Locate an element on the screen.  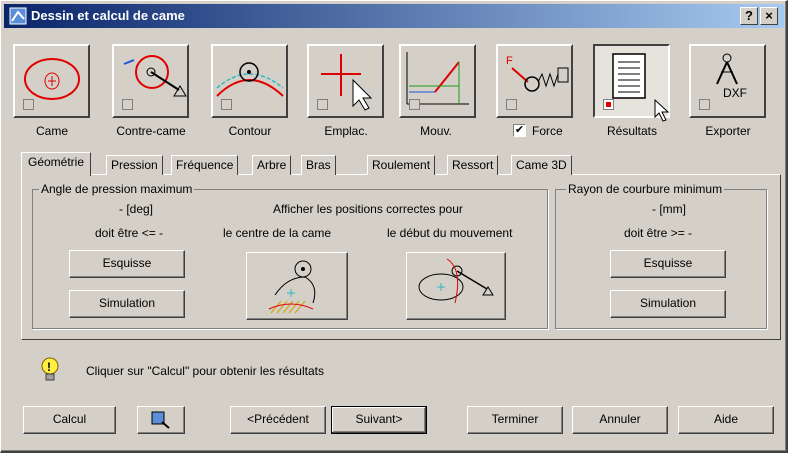
previous-button: <Précédent is located at coordinates (278, 420).